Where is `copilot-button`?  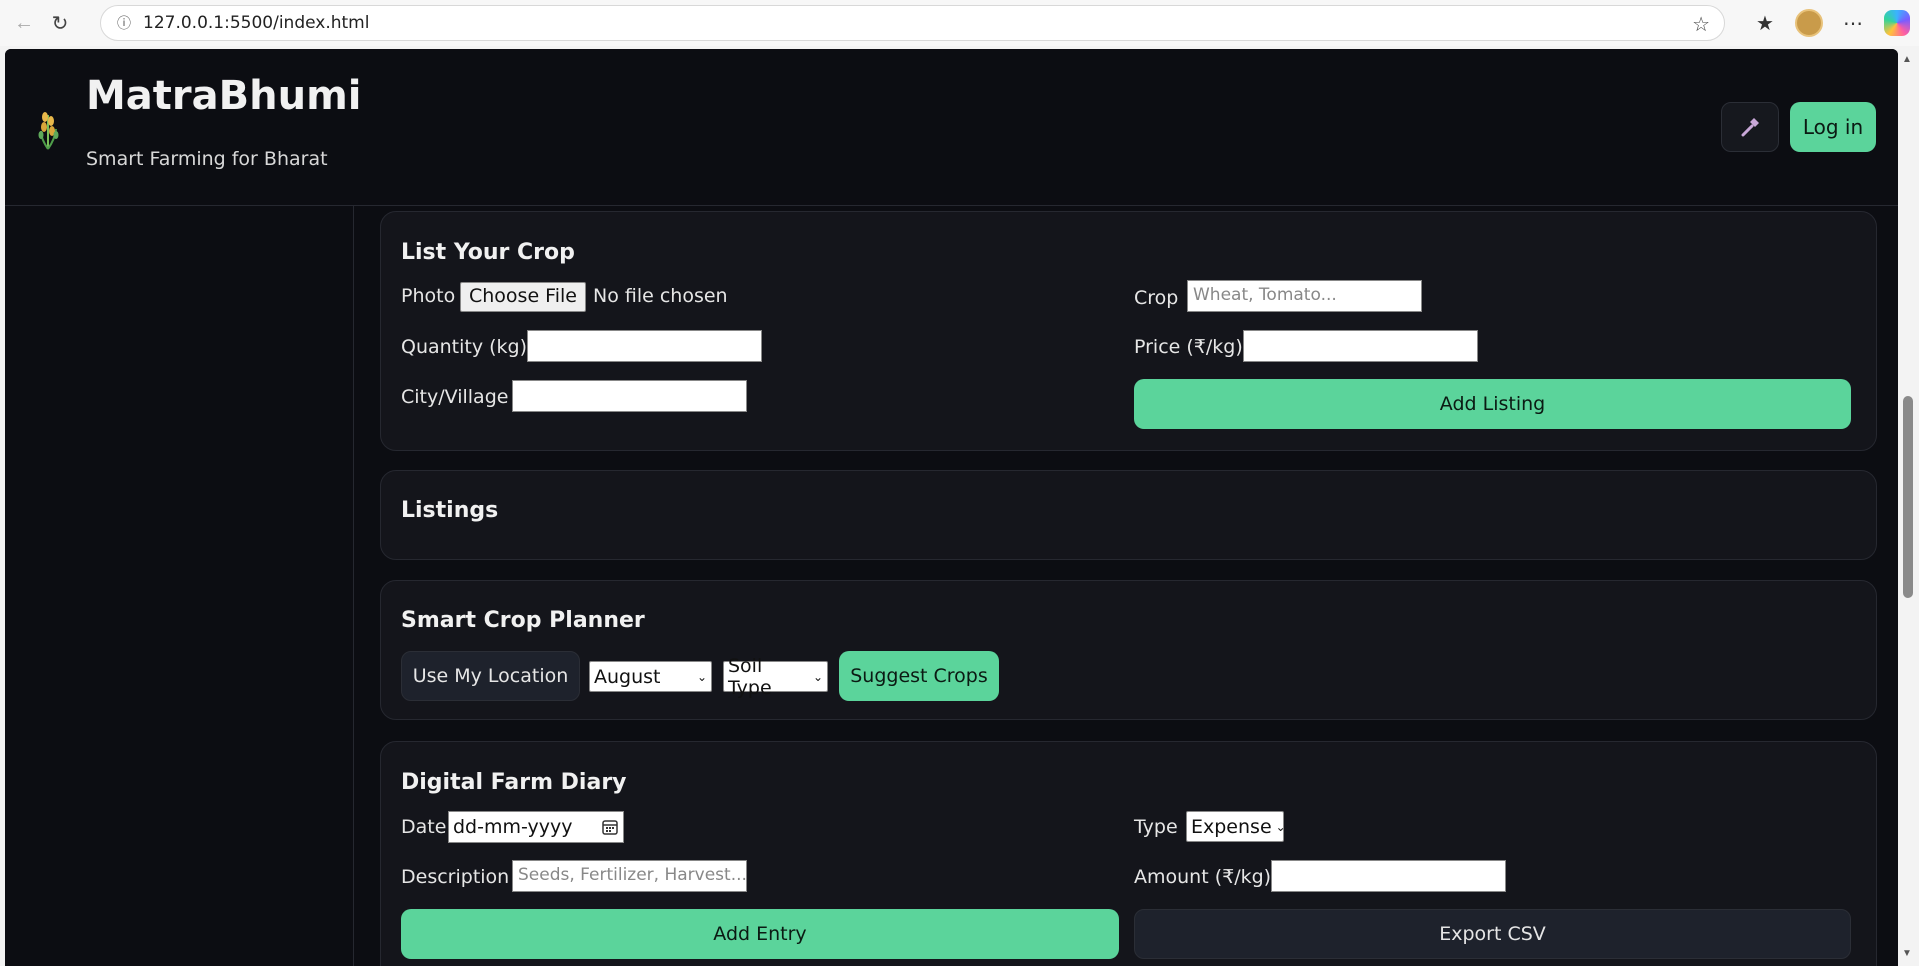 copilot-button is located at coordinates (1897, 23).